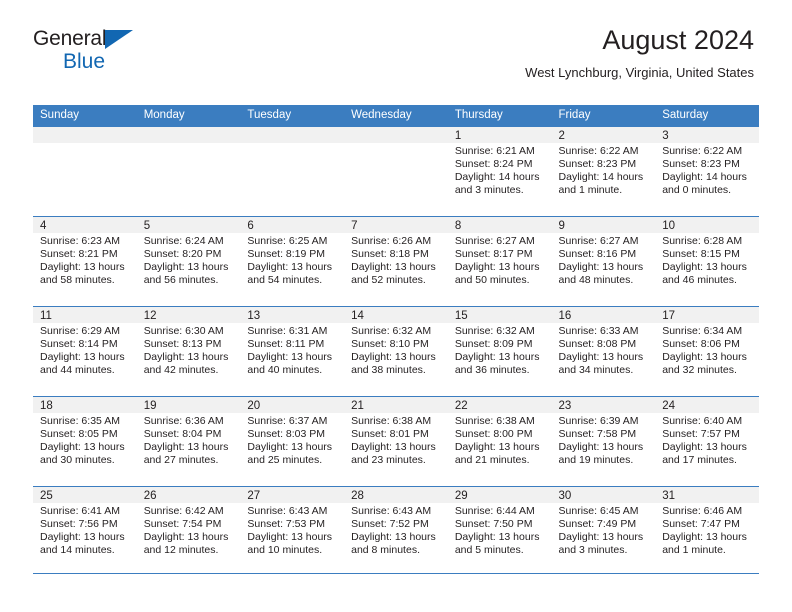  I want to click on sun-info-line: and 42 minutes., so click(181, 370).